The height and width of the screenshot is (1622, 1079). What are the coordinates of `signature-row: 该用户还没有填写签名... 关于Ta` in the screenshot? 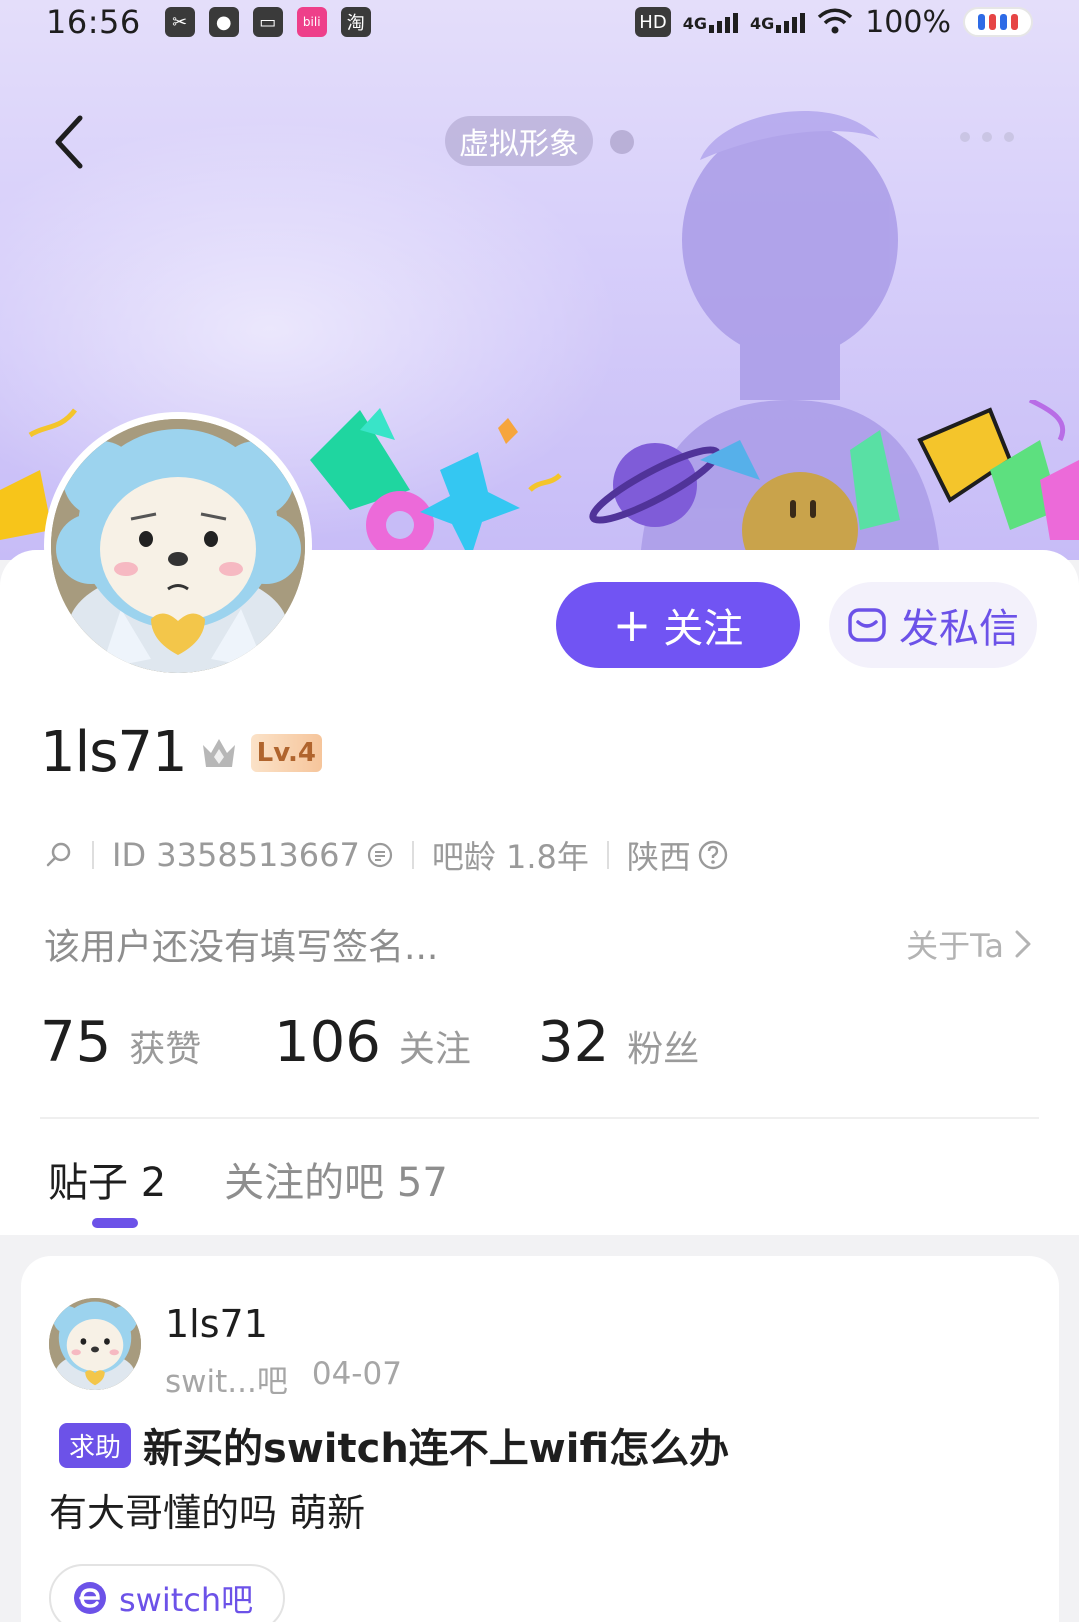 It's located at (539, 944).